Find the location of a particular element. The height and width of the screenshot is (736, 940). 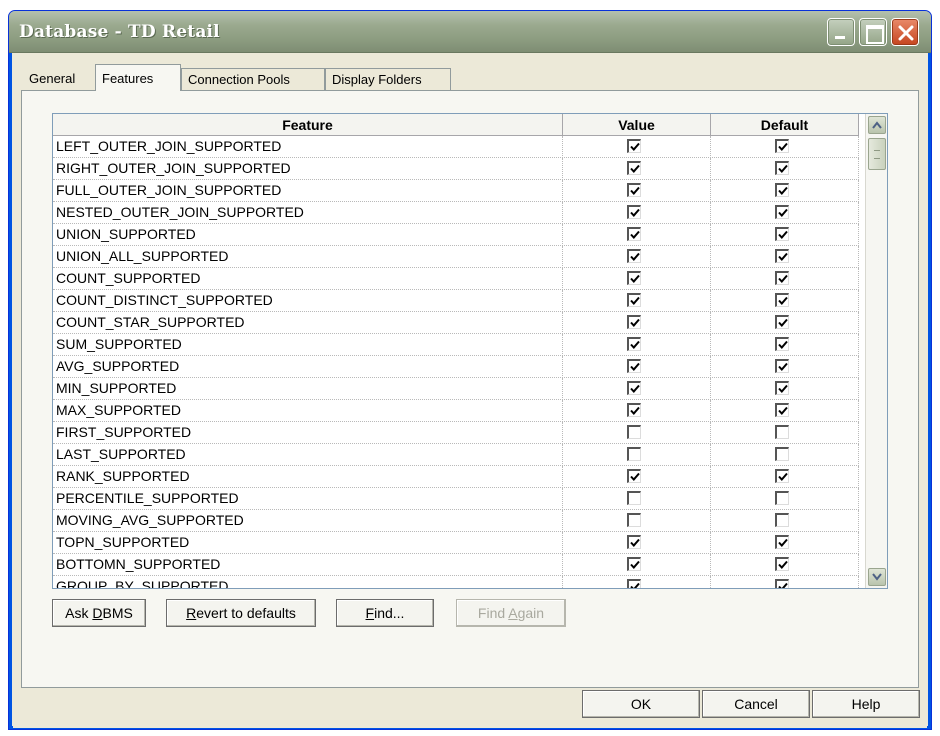

table-row: UNION_ALL_SUPPORTED is located at coordinates (456, 257).